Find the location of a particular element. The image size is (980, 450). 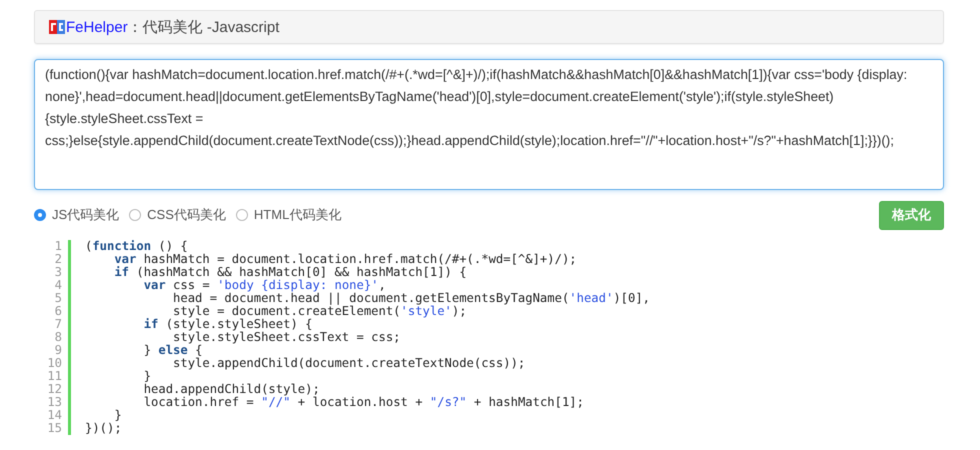

line-number: 8 is located at coordinates (58, 337).